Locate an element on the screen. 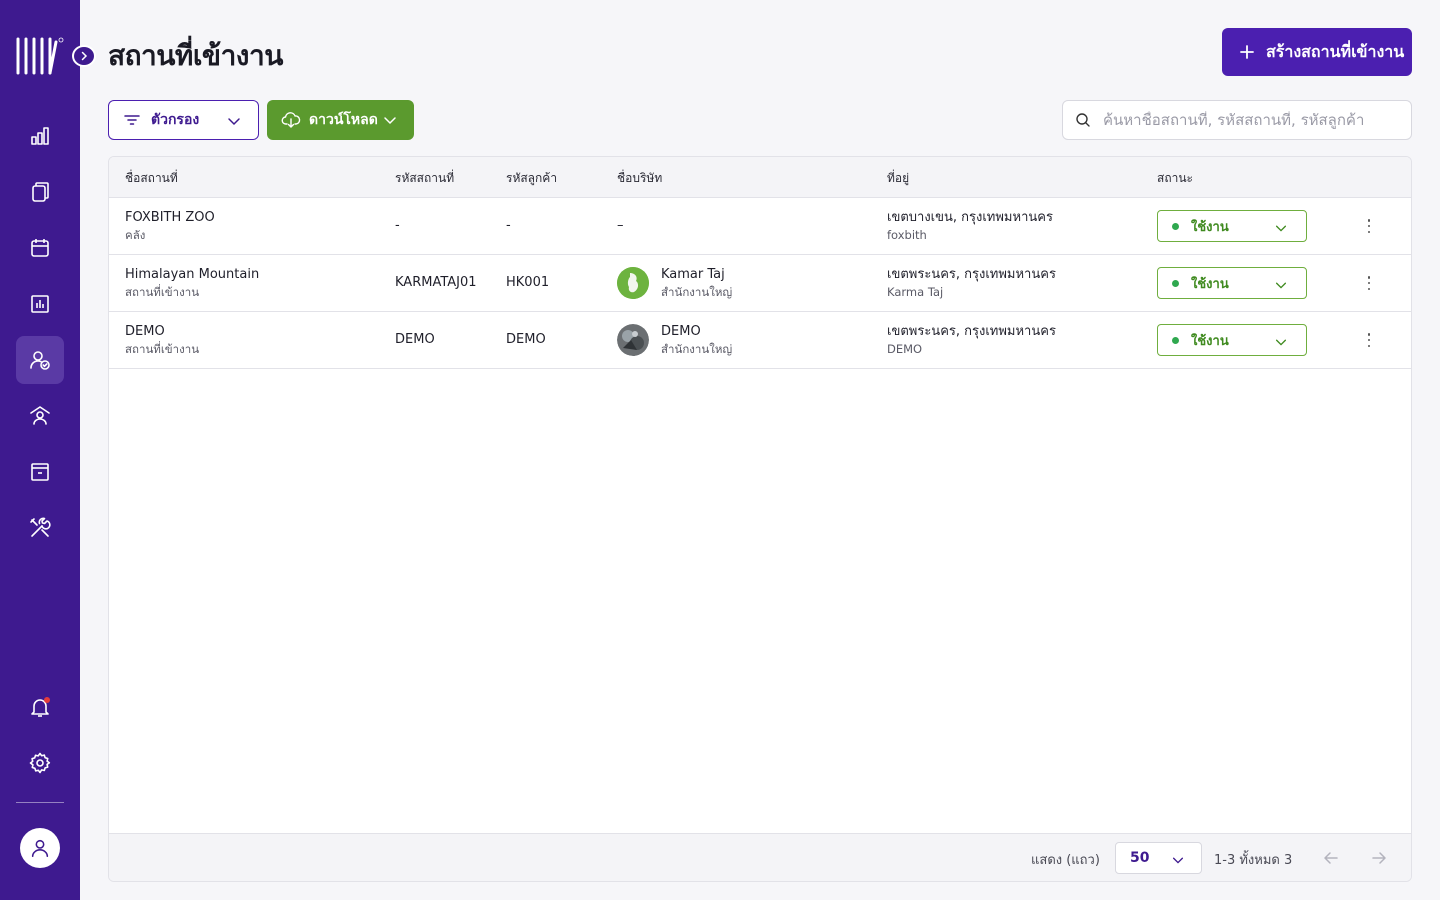 This screenshot has height=900, width=1440. arrow-right-icon is located at coordinates (1379, 858).